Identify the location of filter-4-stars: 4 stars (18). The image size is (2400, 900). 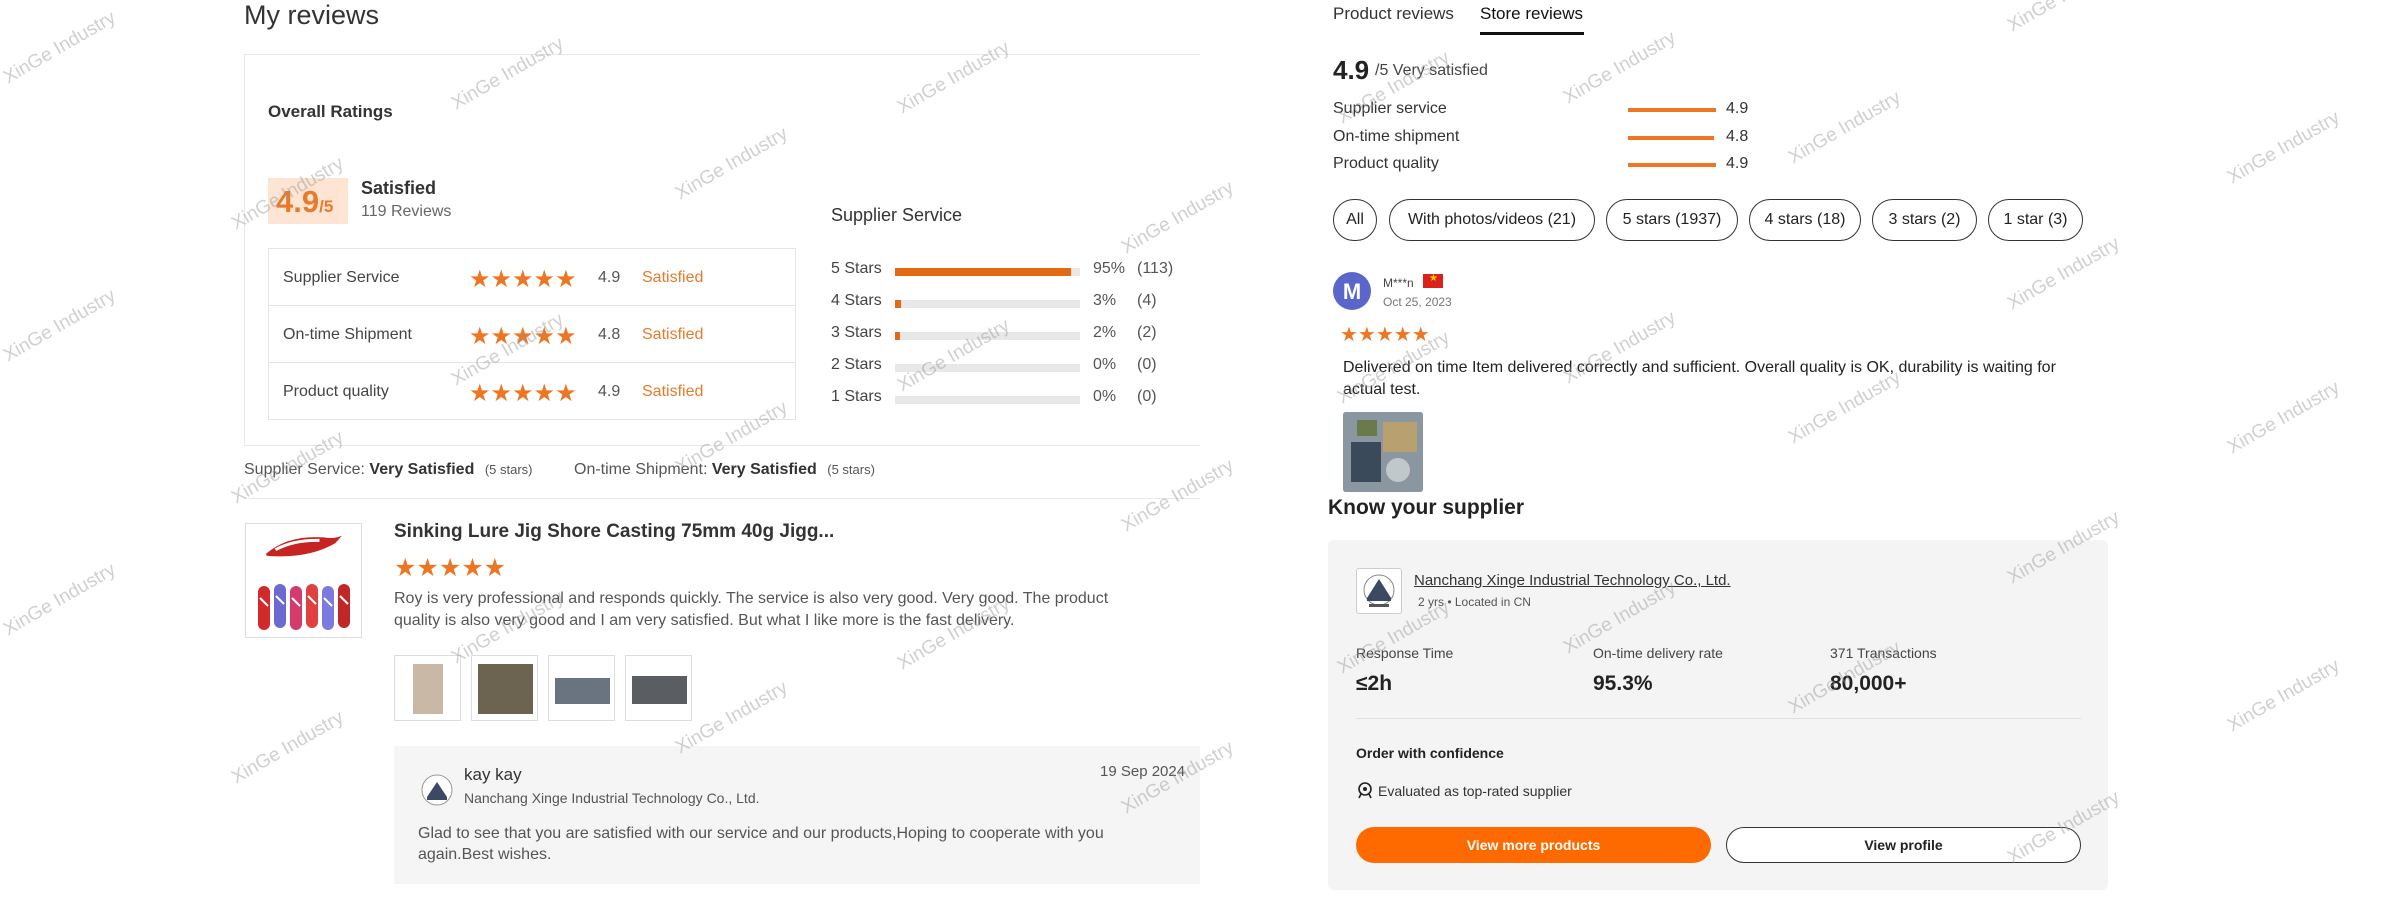
(1805, 220).